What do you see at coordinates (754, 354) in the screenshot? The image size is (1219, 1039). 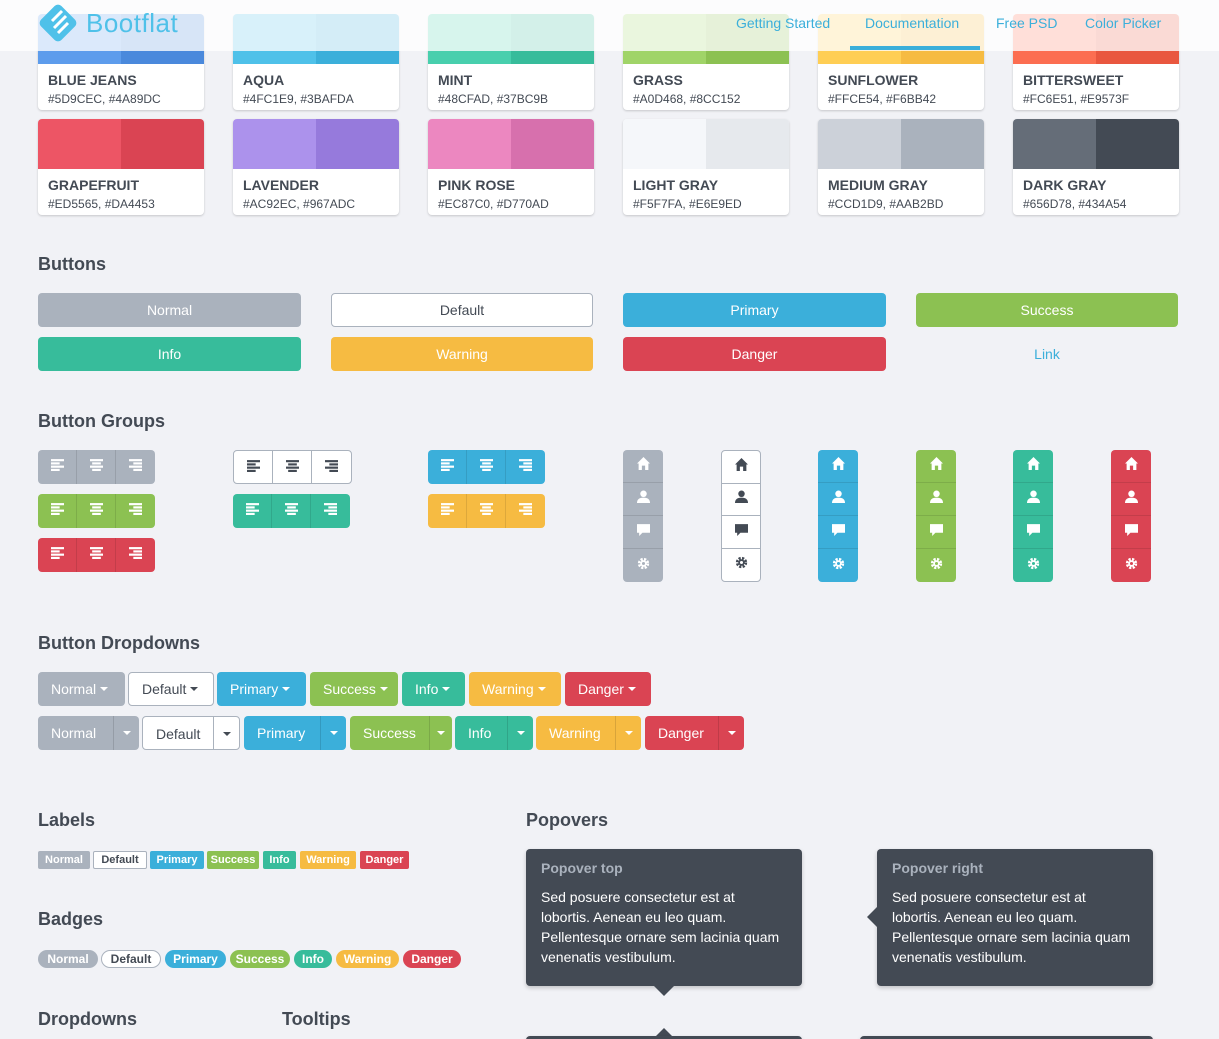 I see `danger-button: Danger` at bounding box center [754, 354].